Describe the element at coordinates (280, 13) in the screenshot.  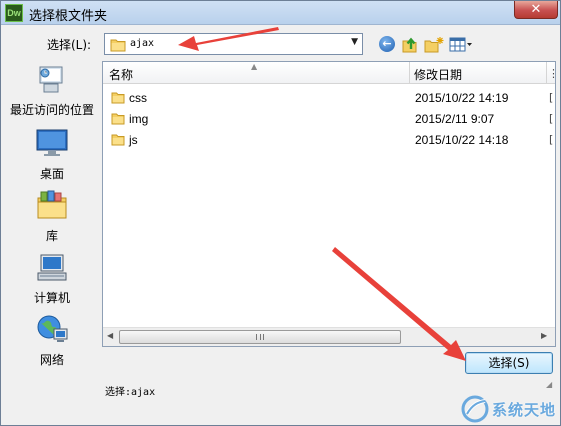
I see `title-bar: Dw 选择根文件夹 ✕` at that location.